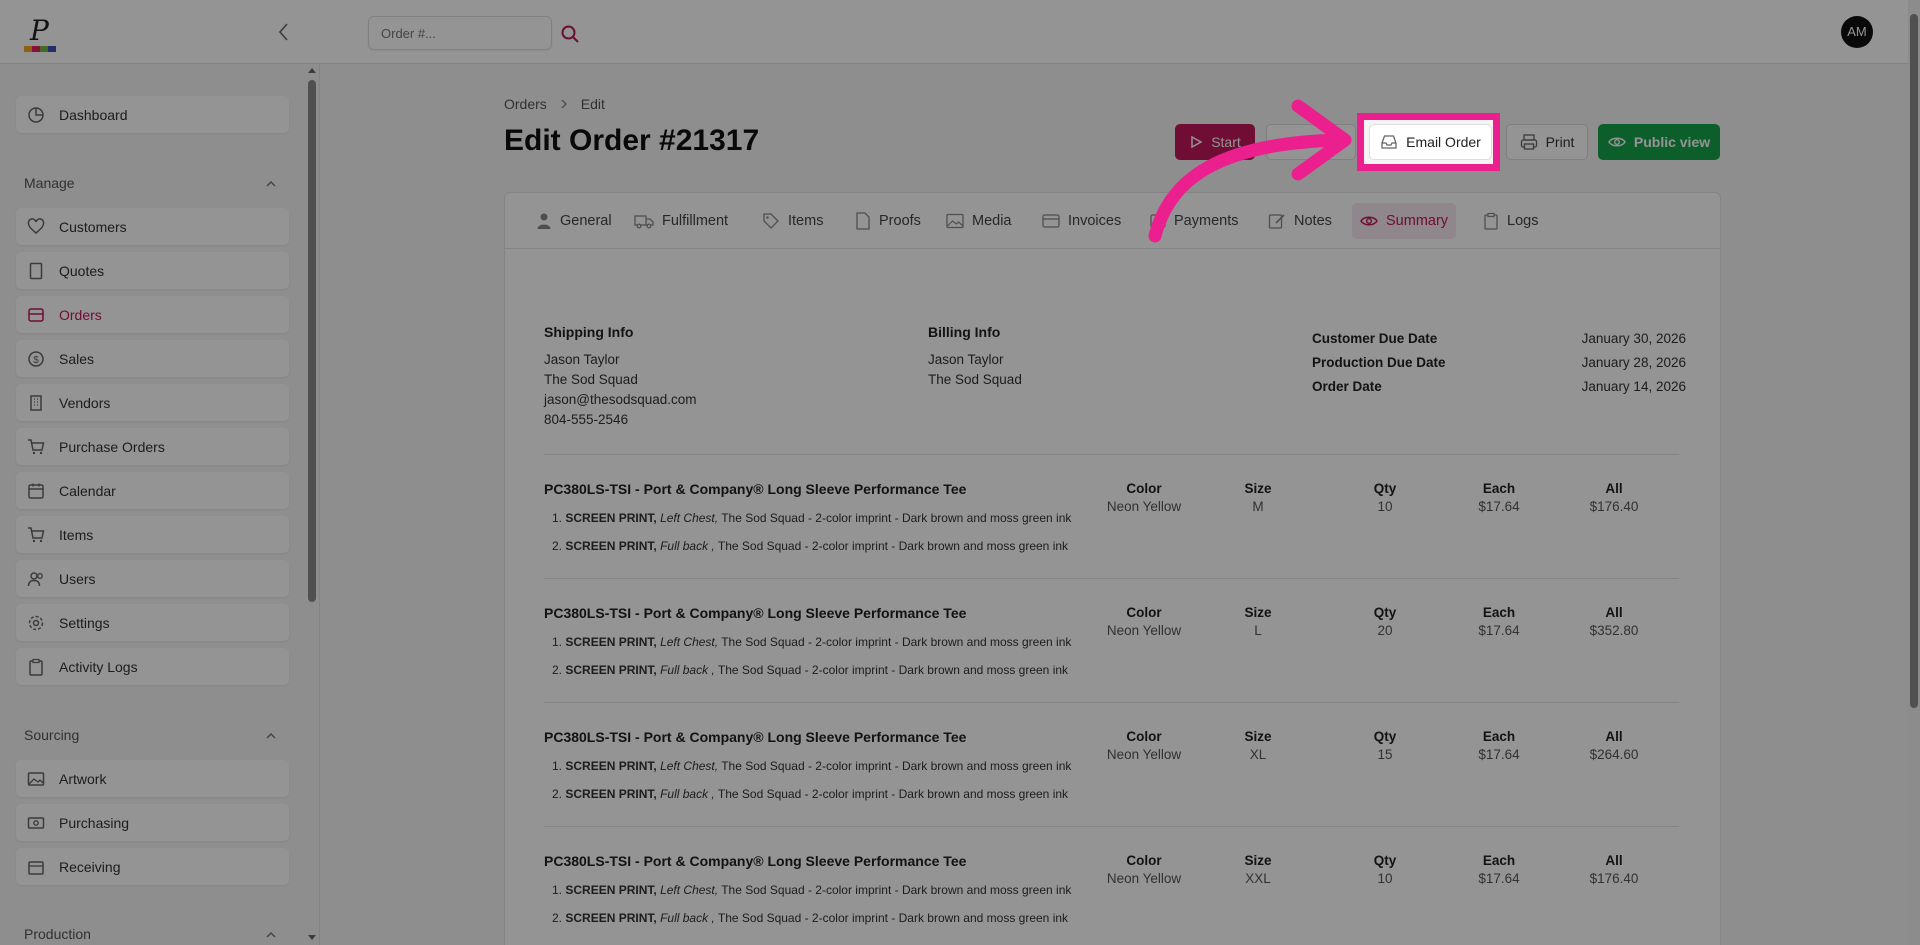  What do you see at coordinates (1258, 506) in the screenshot?
I see `column-value: M` at bounding box center [1258, 506].